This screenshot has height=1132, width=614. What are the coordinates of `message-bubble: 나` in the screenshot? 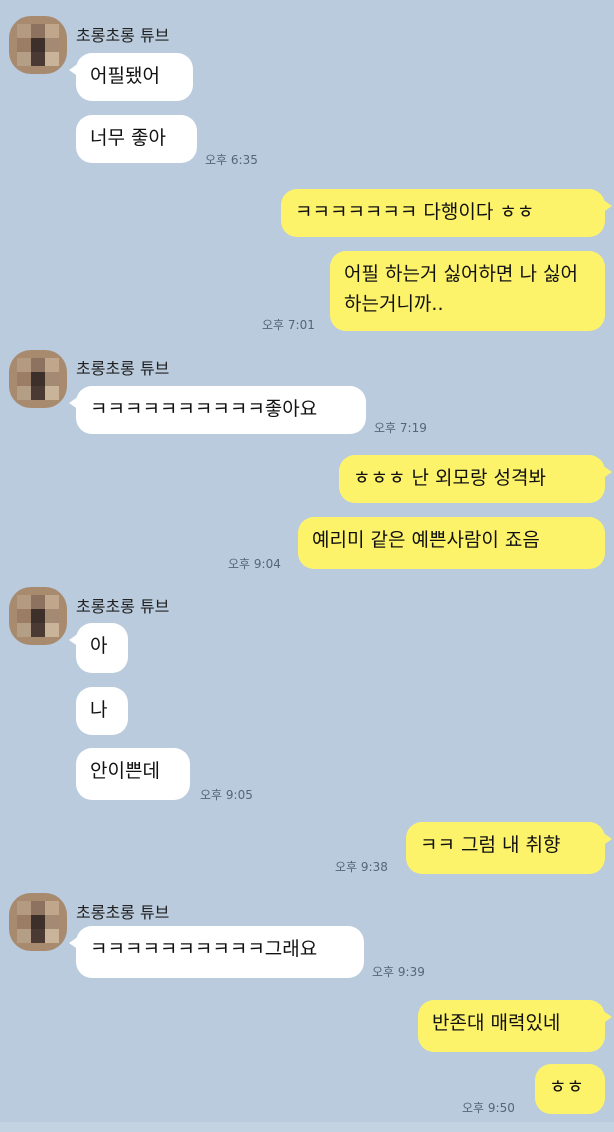 It's located at (102, 711).